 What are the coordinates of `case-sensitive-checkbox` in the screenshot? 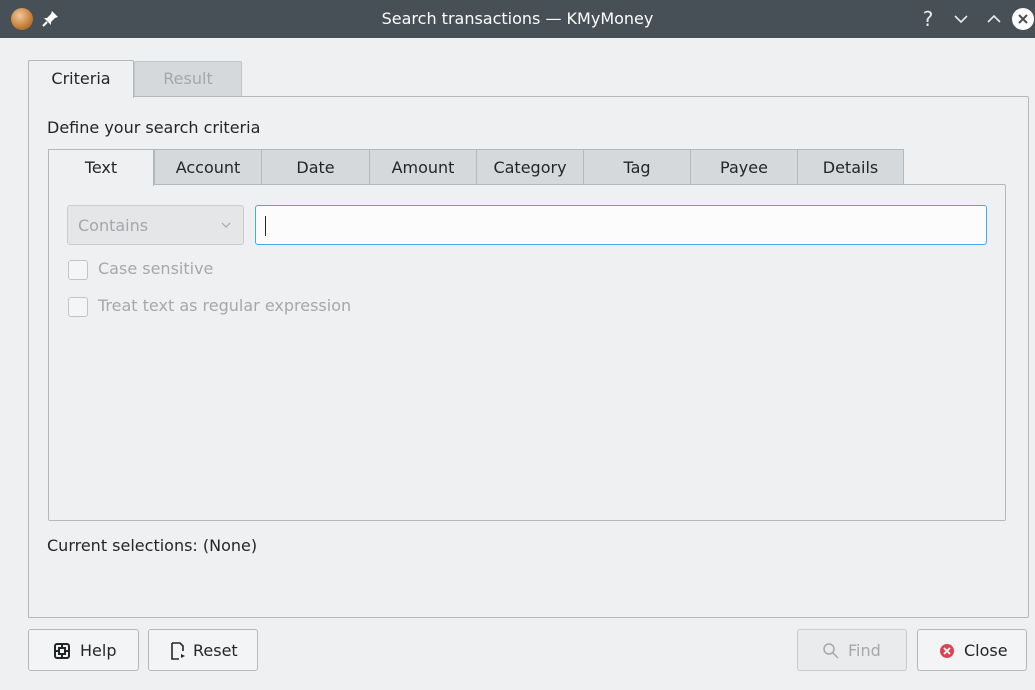 It's located at (78, 270).